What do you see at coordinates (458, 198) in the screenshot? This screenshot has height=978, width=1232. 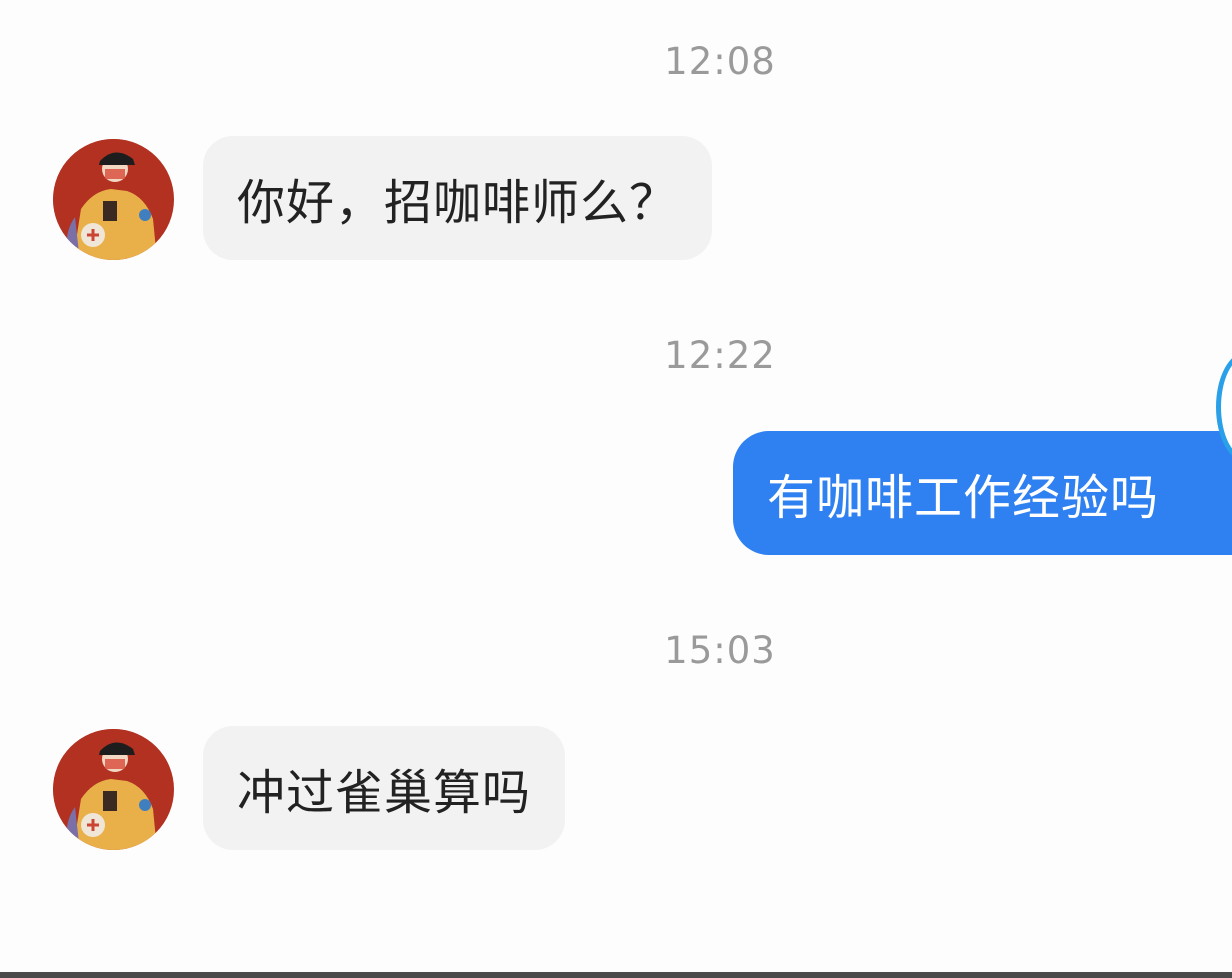 I see `incoming-message-1: 你好，招咖啡师么？` at bounding box center [458, 198].